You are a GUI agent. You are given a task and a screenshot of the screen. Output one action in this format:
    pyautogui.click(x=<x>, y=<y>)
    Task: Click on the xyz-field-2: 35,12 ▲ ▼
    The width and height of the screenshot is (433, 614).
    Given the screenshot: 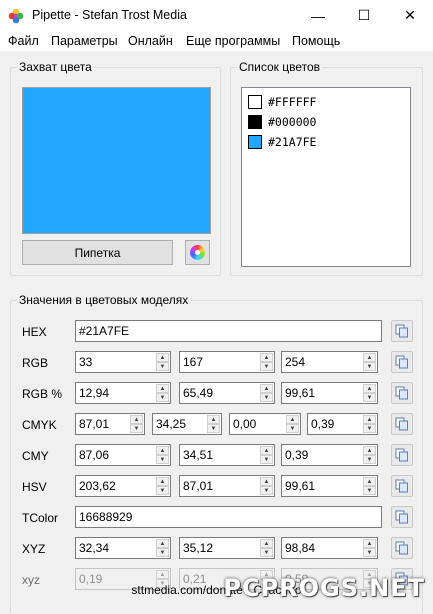 What is the action you would take?
    pyautogui.click(x=227, y=548)
    